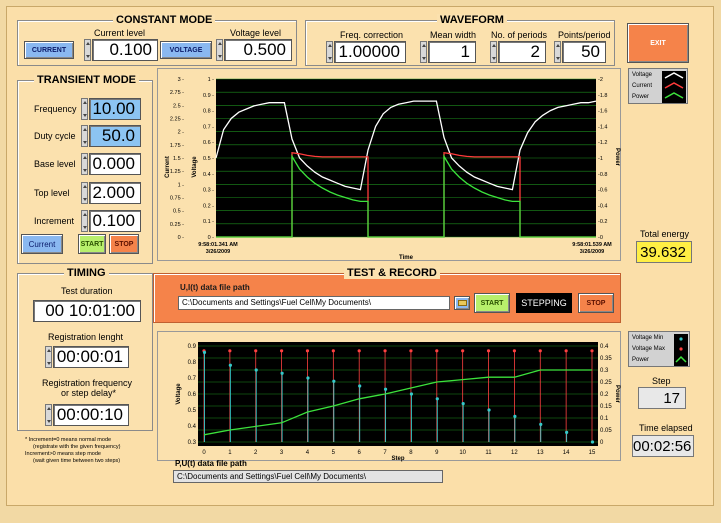 This screenshot has height=523, width=721. I want to click on current-tick-label: 2.75 -, so click(177, 93).